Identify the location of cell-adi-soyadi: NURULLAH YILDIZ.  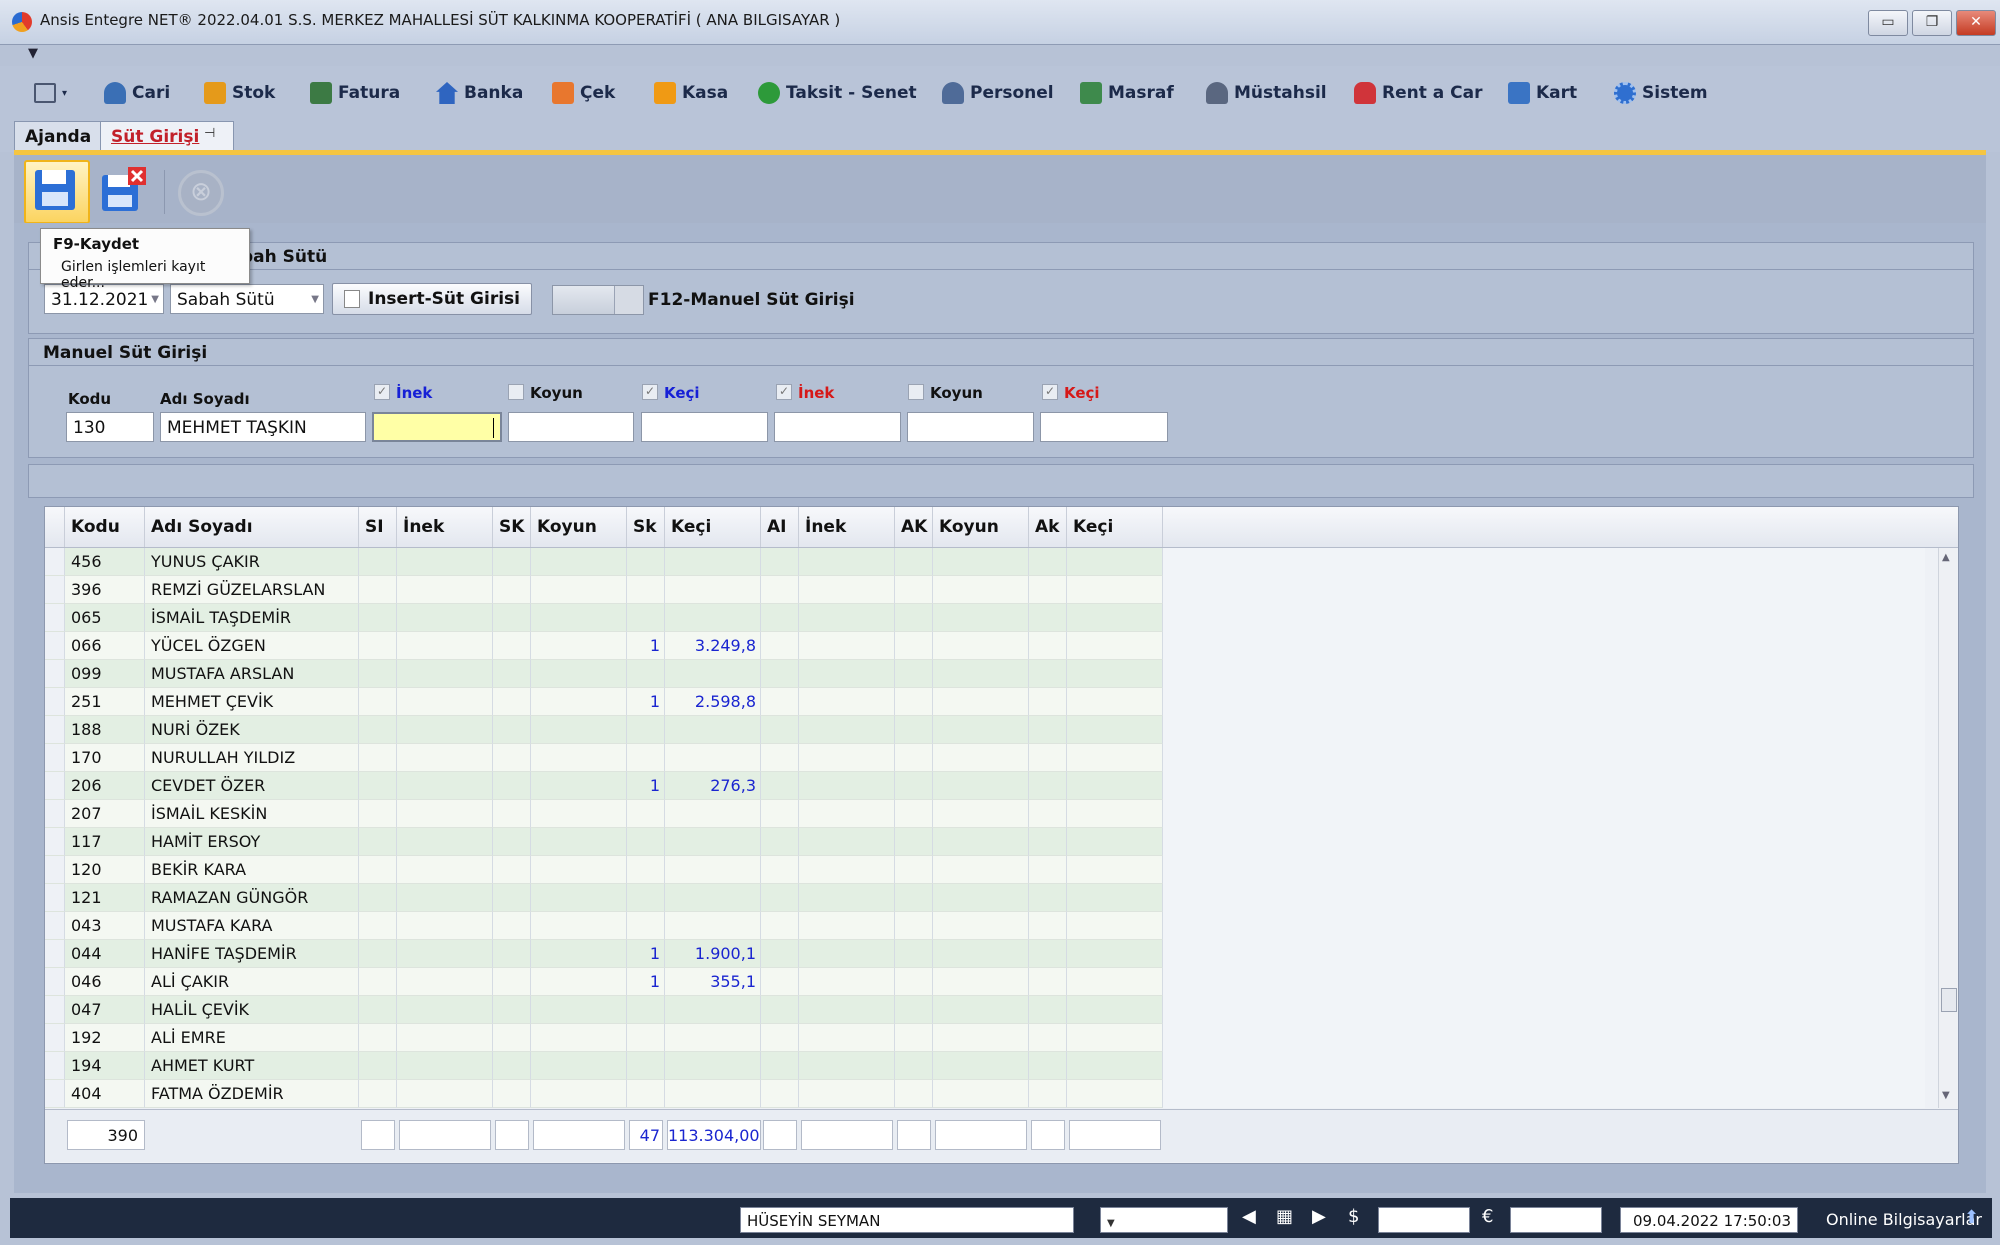
(252, 758).